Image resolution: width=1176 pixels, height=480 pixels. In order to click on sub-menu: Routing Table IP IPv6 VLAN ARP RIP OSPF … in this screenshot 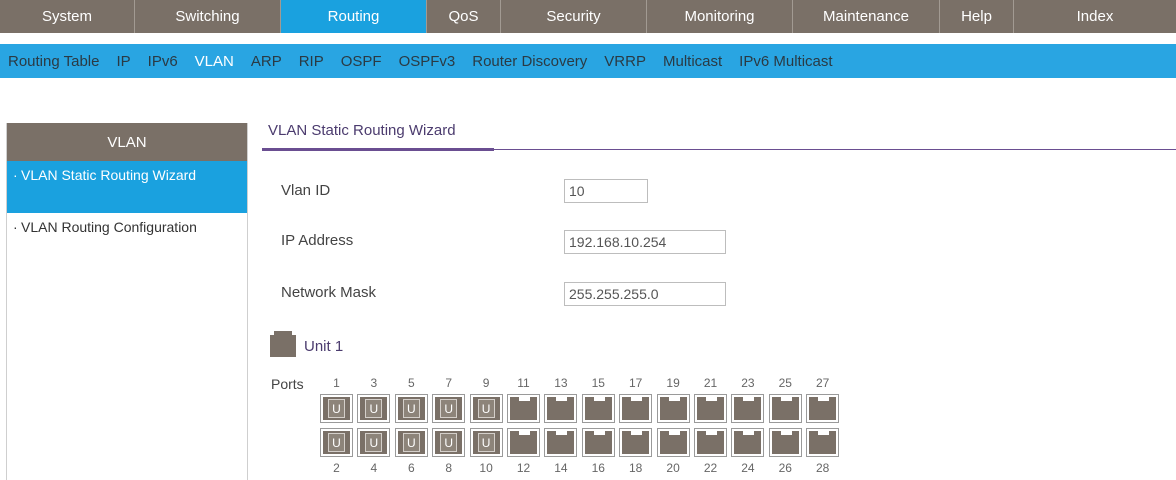, I will do `click(588, 61)`.